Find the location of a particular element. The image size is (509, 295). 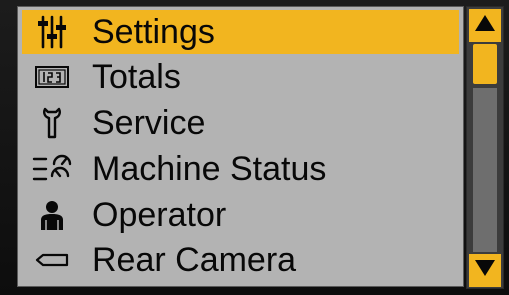

arrow-down-icon is located at coordinates (485, 270).